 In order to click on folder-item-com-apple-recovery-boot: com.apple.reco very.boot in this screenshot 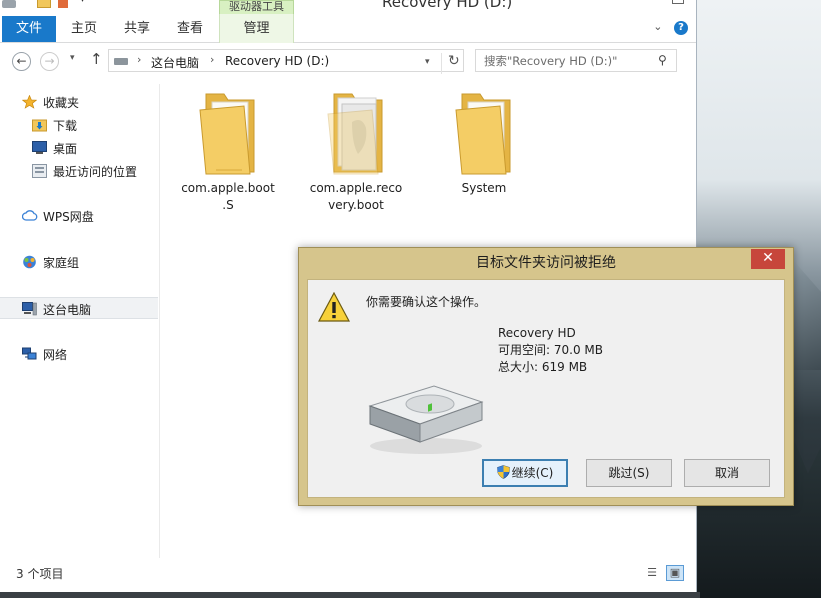, I will do `click(356, 151)`.